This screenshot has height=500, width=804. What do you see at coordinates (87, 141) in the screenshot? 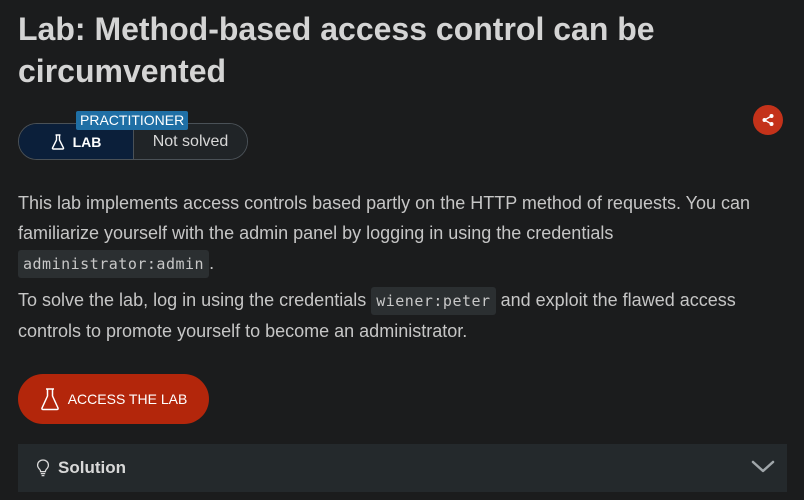
I see `lab-tag-label: LAB` at bounding box center [87, 141].